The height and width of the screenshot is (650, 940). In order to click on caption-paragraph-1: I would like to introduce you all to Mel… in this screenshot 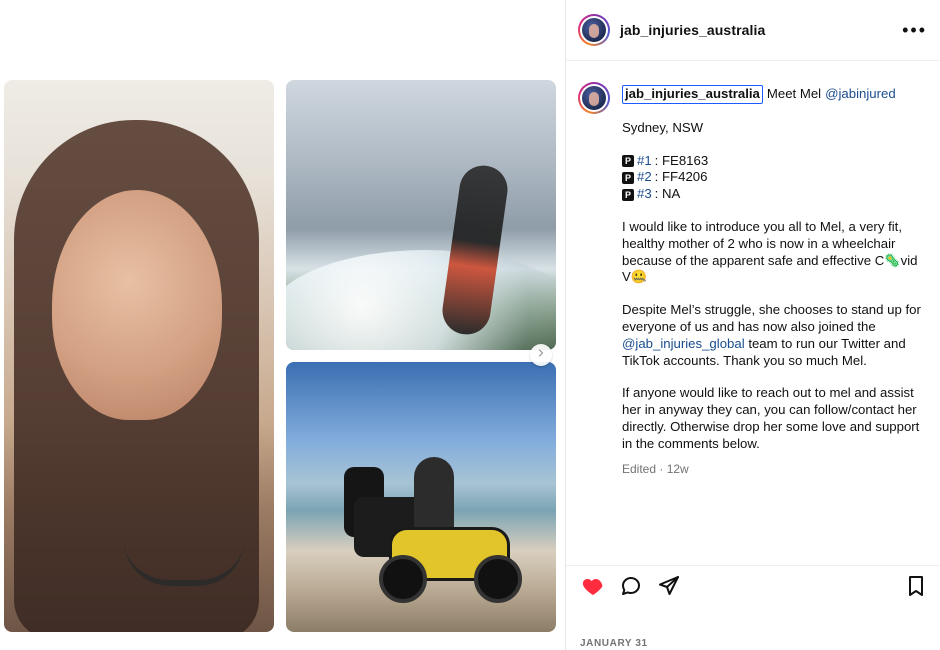, I will do `click(770, 251)`.